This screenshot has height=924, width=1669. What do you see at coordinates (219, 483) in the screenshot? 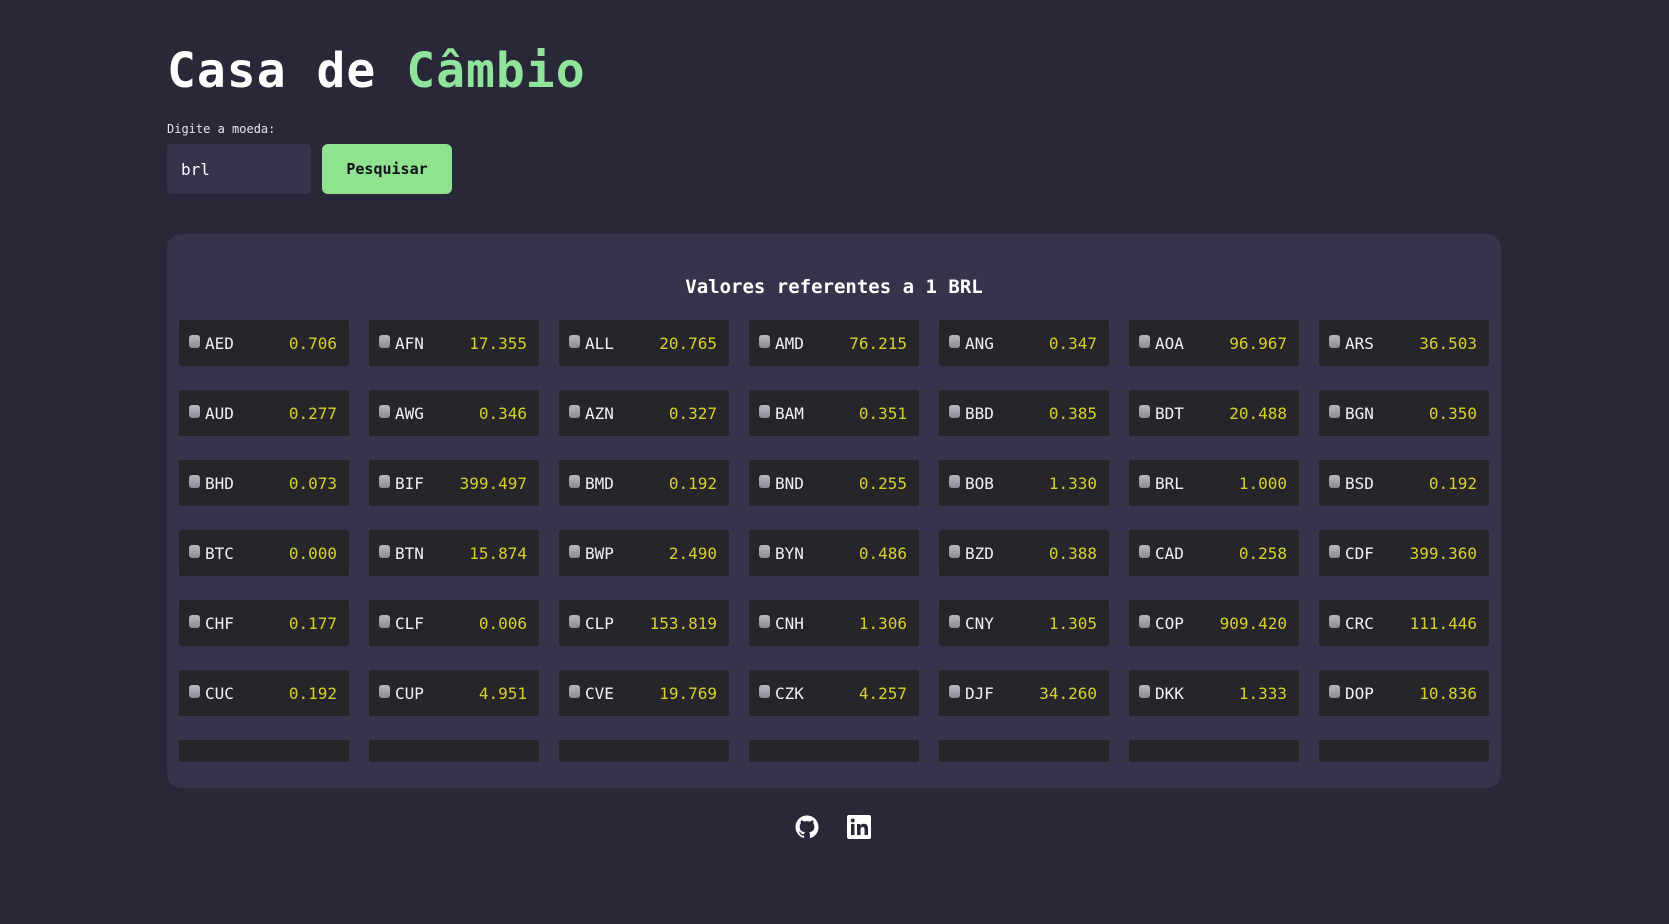
I see `rate-code: BHD` at bounding box center [219, 483].